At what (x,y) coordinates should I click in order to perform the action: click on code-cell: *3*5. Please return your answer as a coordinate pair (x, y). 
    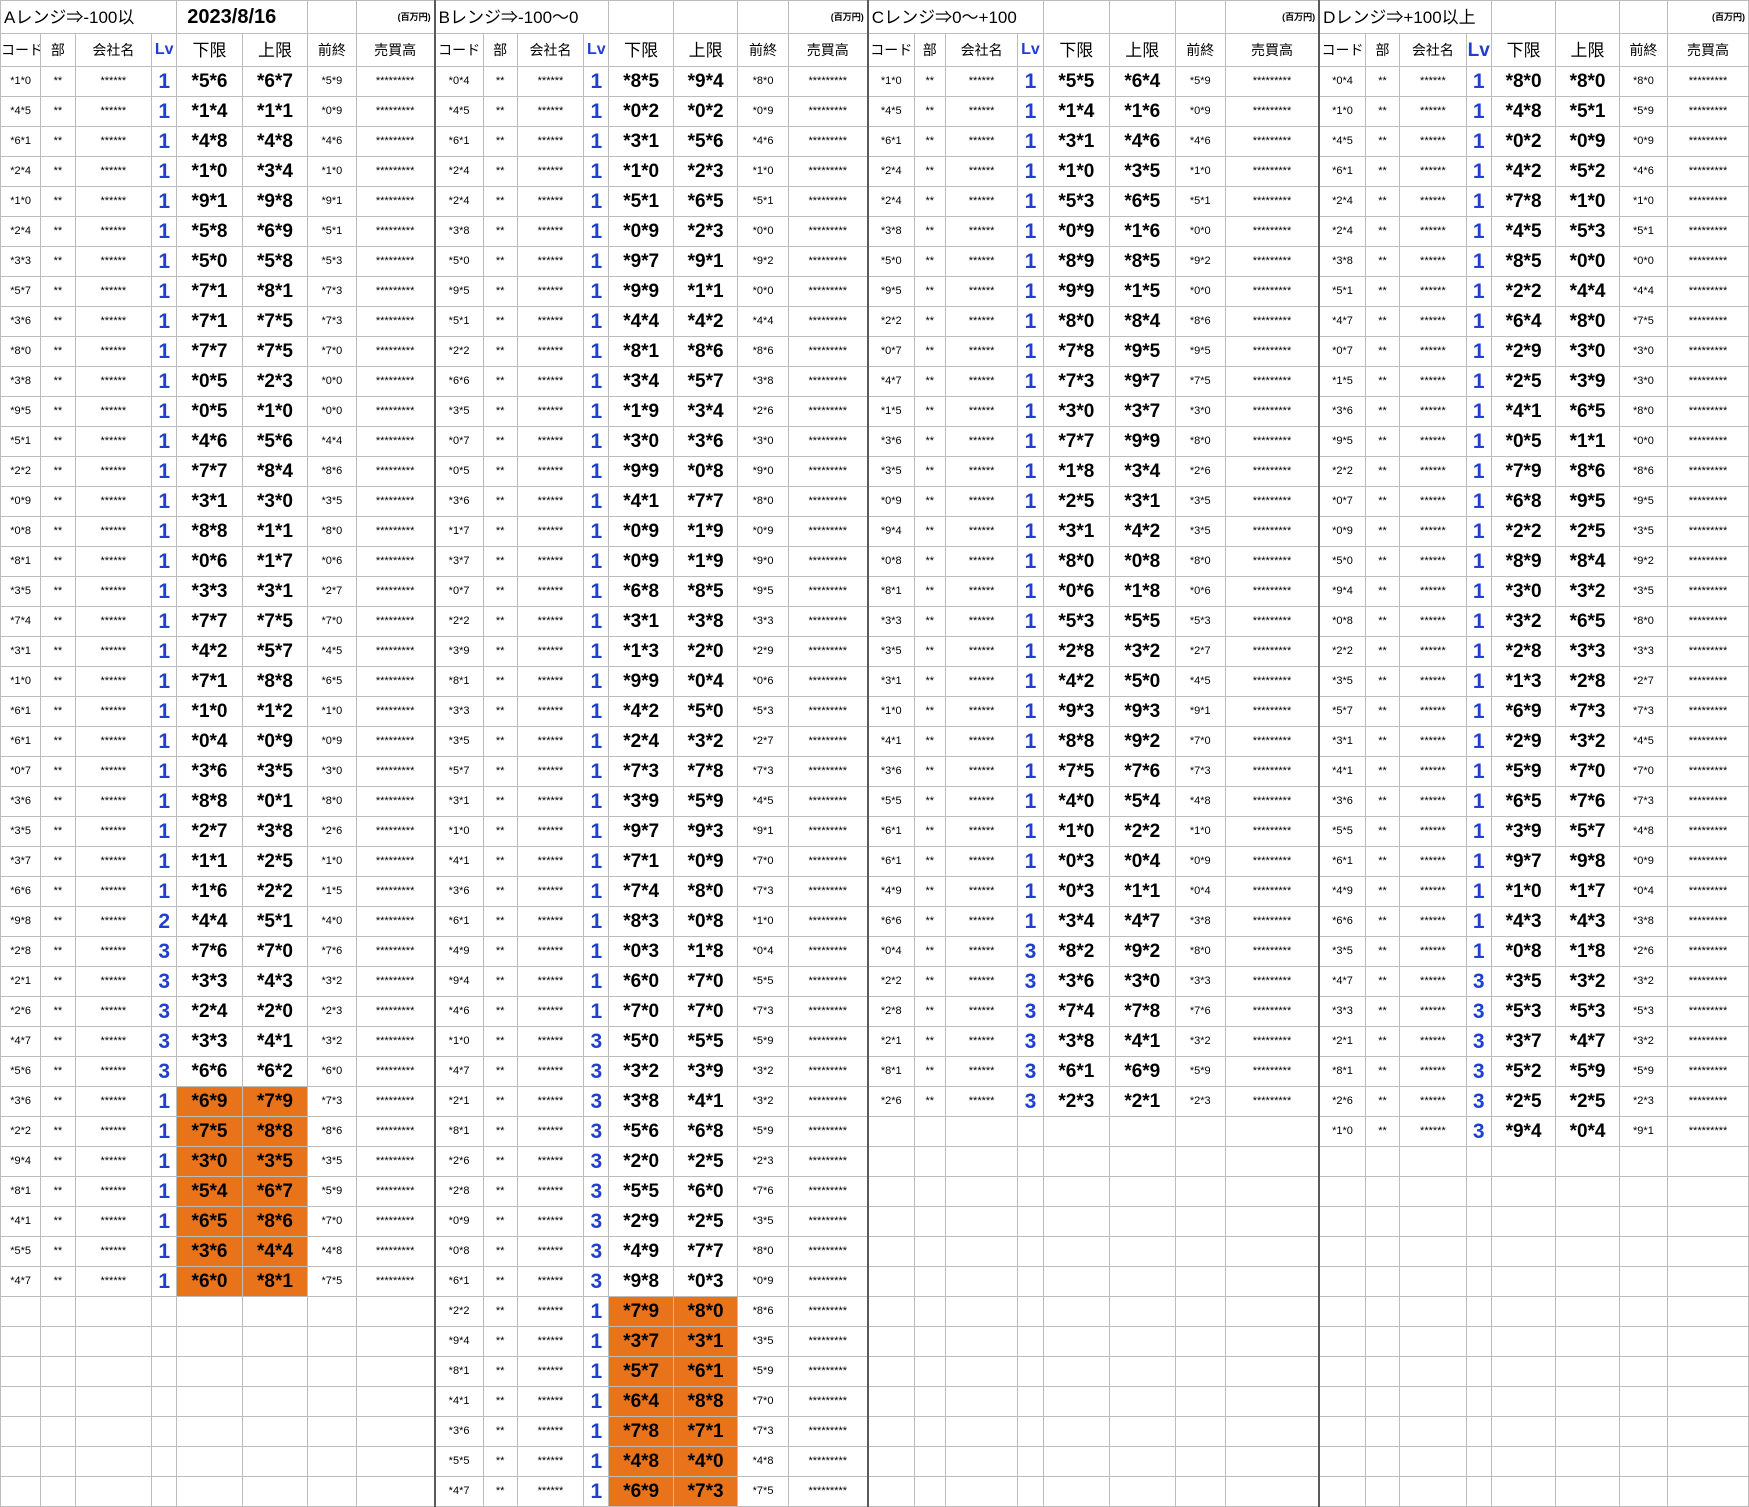
    Looking at the image, I should click on (1342, 951).